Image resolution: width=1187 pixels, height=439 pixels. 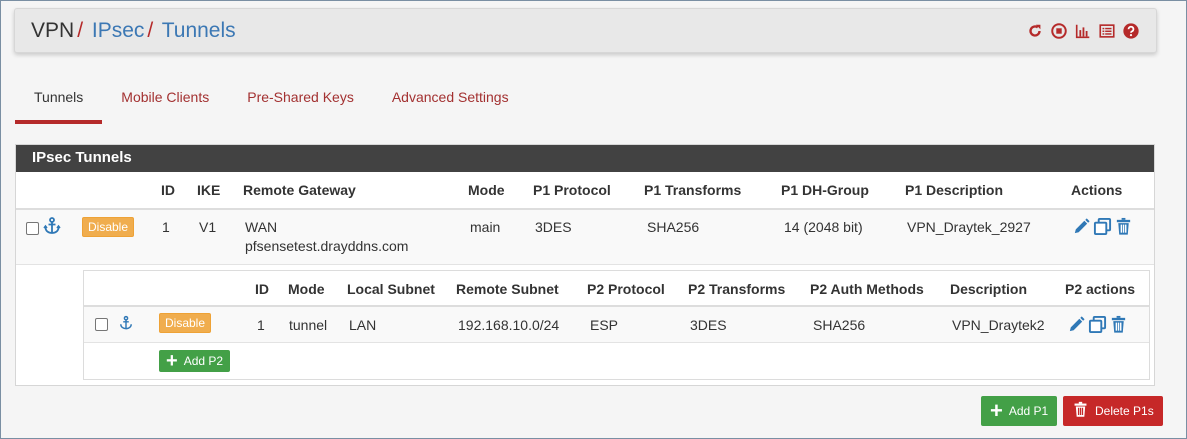 What do you see at coordinates (262, 289) in the screenshot?
I see `col-p2-id: ID` at bounding box center [262, 289].